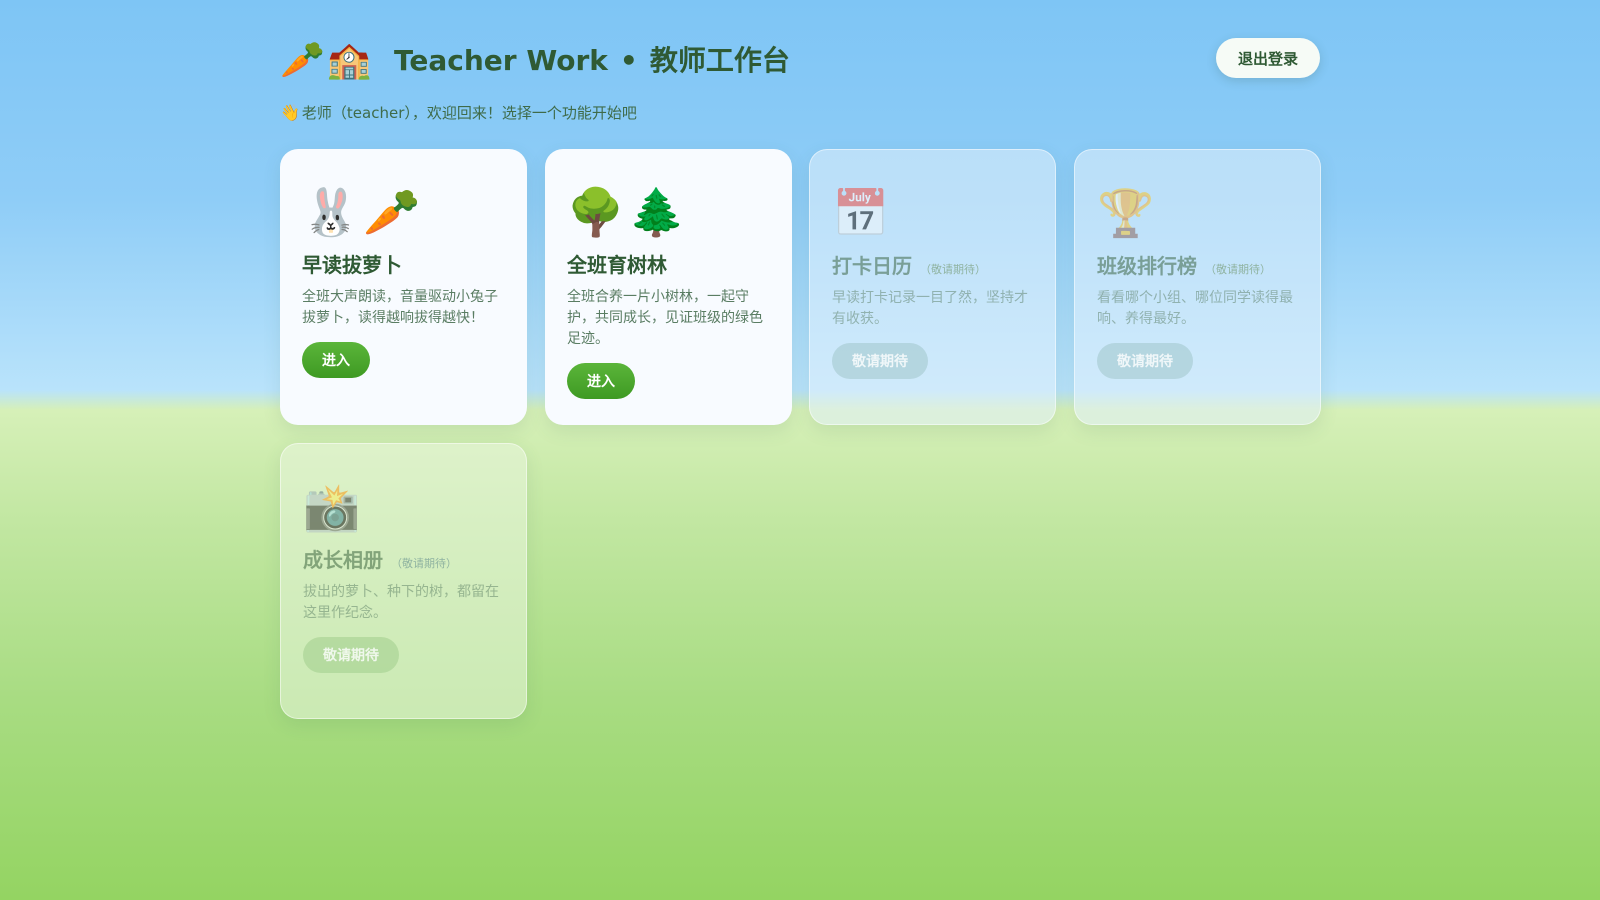 The height and width of the screenshot is (900, 1600). What do you see at coordinates (334, 507) in the screenshot?
I see `camera-icon: 📸` at bounding box center [334, 507].